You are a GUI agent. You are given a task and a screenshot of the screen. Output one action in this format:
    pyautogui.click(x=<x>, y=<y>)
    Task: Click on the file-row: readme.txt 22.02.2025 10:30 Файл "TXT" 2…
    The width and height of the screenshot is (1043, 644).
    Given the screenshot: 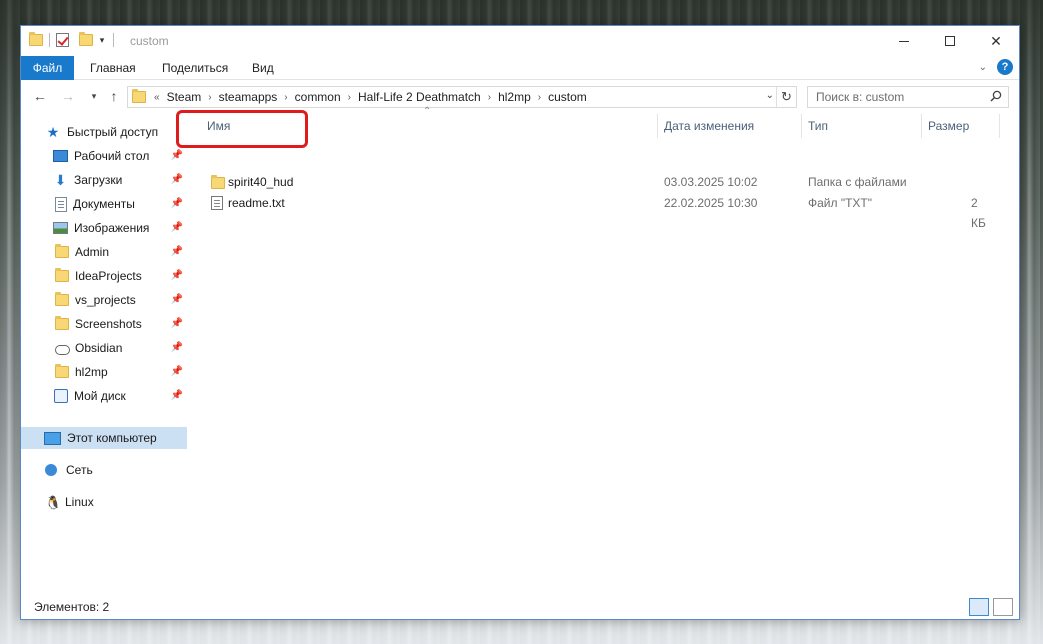 What is the action you would take?
    pyautogui.click(x=600, y=211)
    